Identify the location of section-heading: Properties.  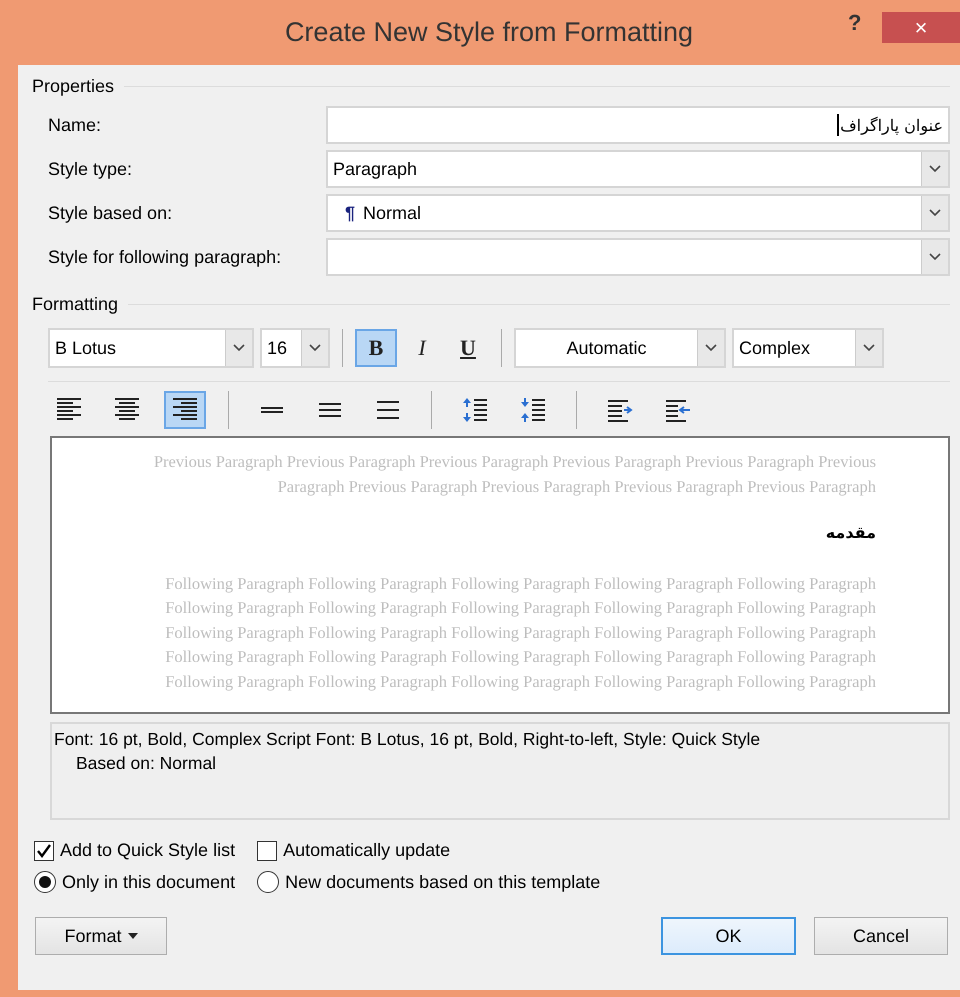
(73, 86).